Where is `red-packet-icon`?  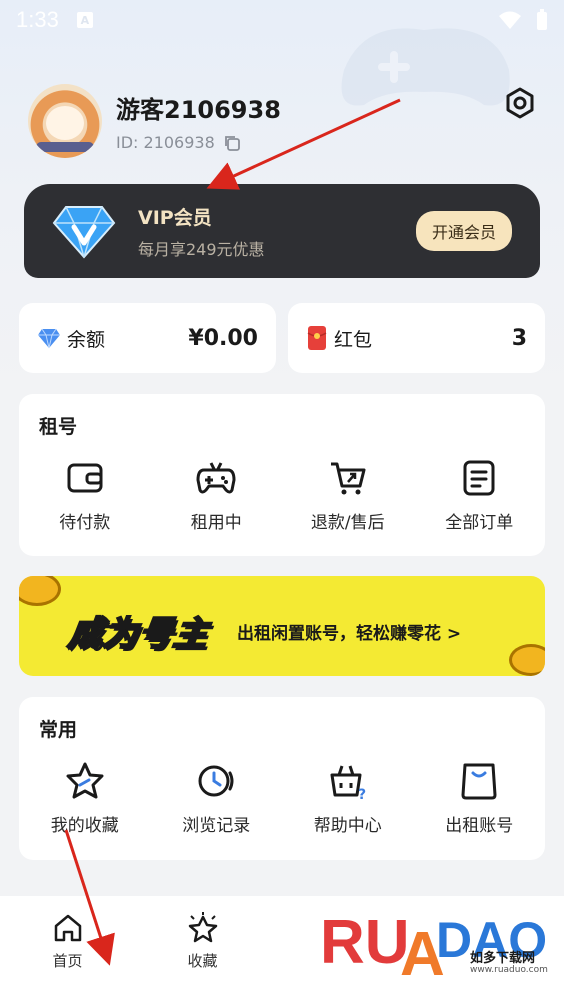 red-packet-icon is located at coordinates (317, 338).